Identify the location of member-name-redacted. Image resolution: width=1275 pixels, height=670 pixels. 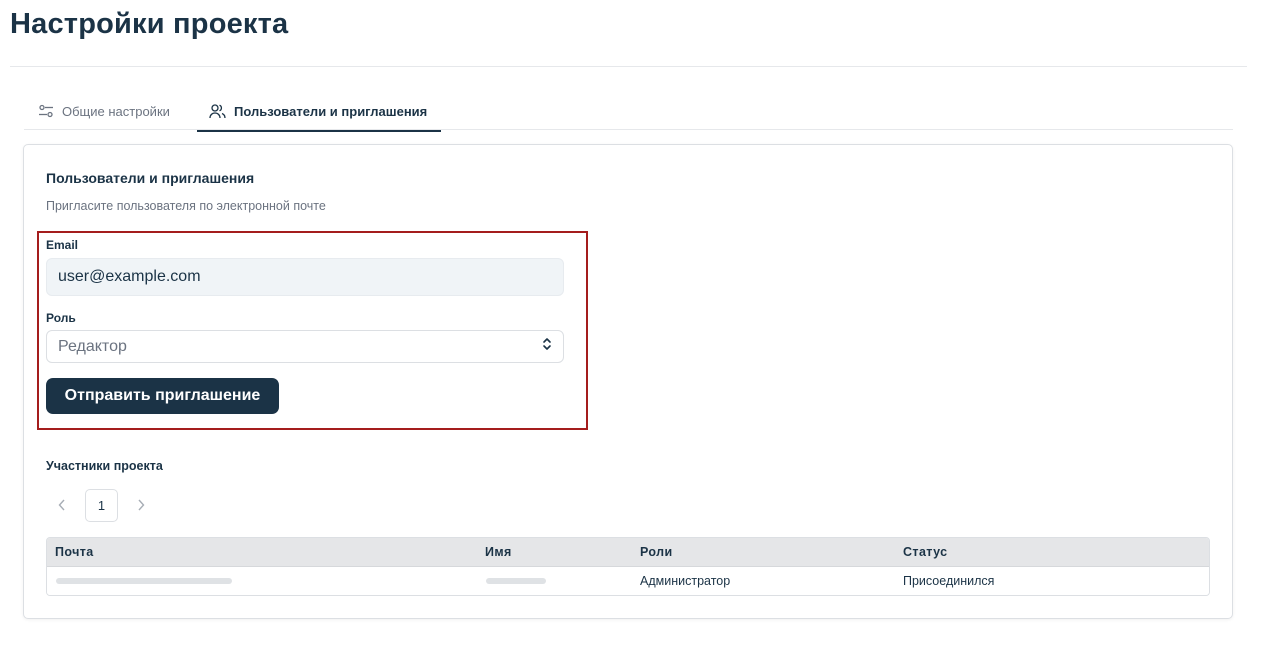
(516, 581).